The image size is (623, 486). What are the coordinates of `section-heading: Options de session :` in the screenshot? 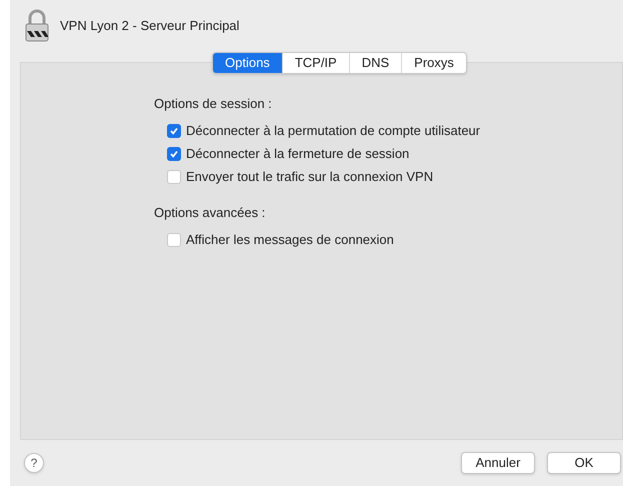 It's located at (213, 104).